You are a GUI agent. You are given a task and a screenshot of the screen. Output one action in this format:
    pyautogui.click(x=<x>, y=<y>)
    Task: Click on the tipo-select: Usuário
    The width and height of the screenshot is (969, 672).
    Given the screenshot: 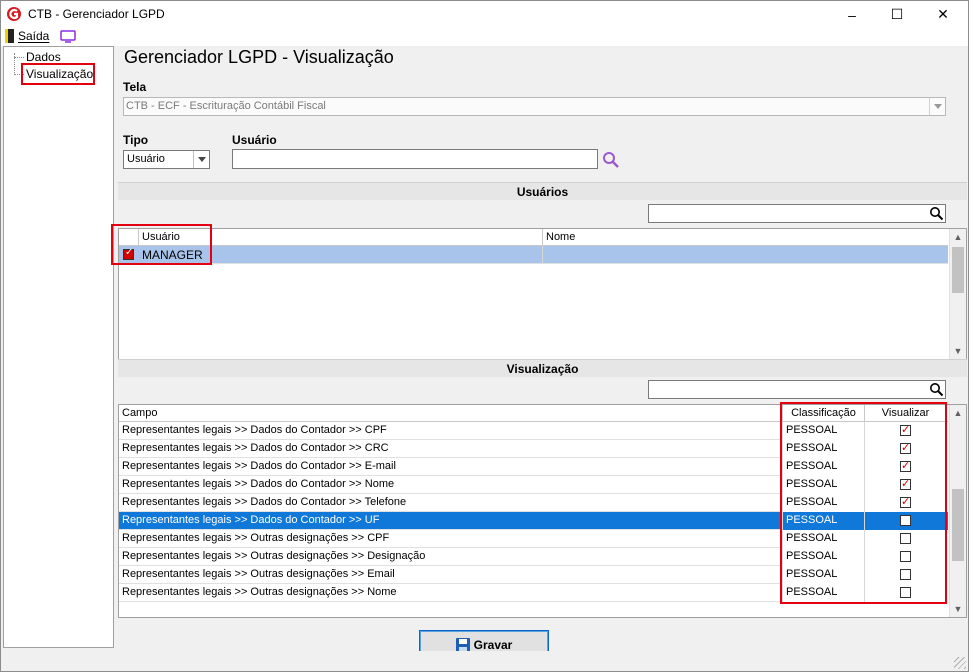 What is the action you would take?
    pyautogui.click(x=166, y=159)
    